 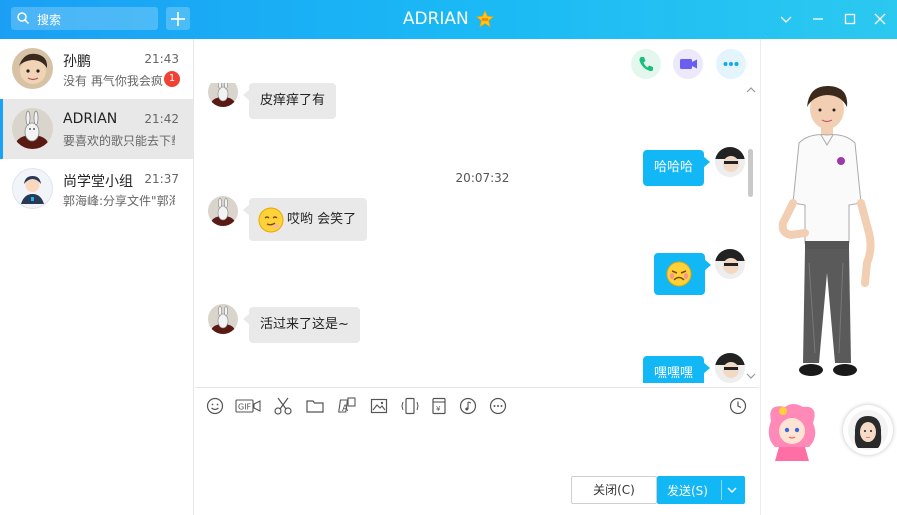 I want to click on more-options-button, so click(x=731, y=64).